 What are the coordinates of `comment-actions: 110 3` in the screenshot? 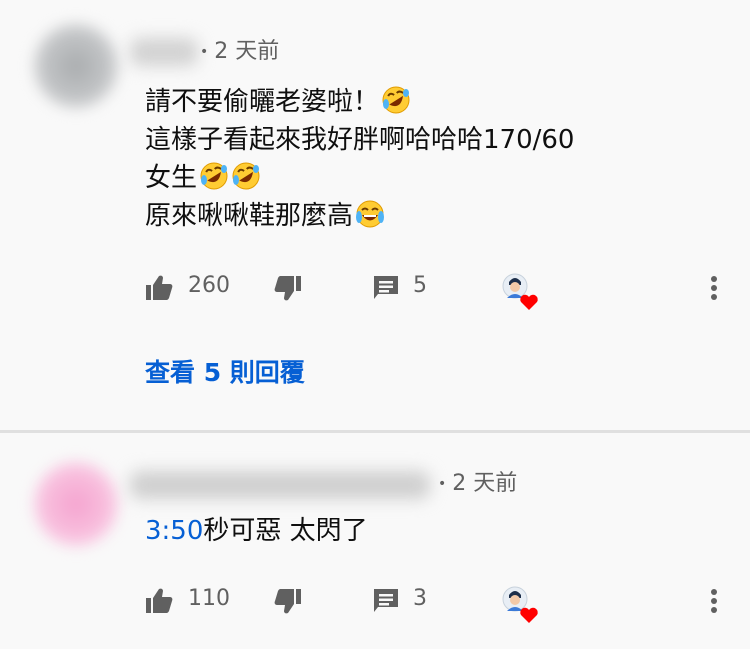 It's located at (375, 599).